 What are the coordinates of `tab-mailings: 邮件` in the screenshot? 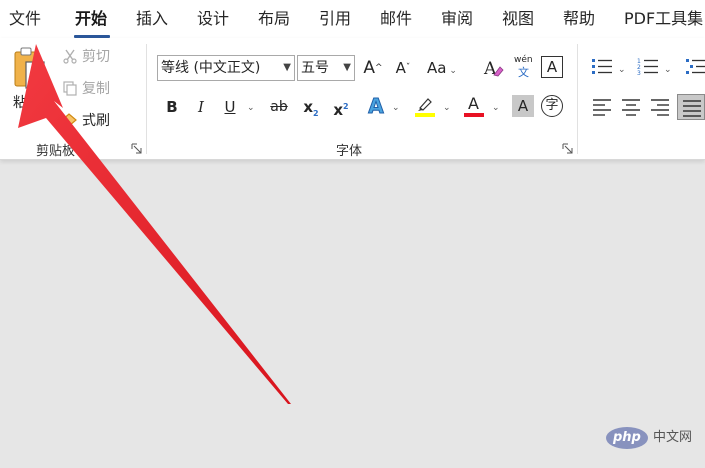 It's located at (396, 19).